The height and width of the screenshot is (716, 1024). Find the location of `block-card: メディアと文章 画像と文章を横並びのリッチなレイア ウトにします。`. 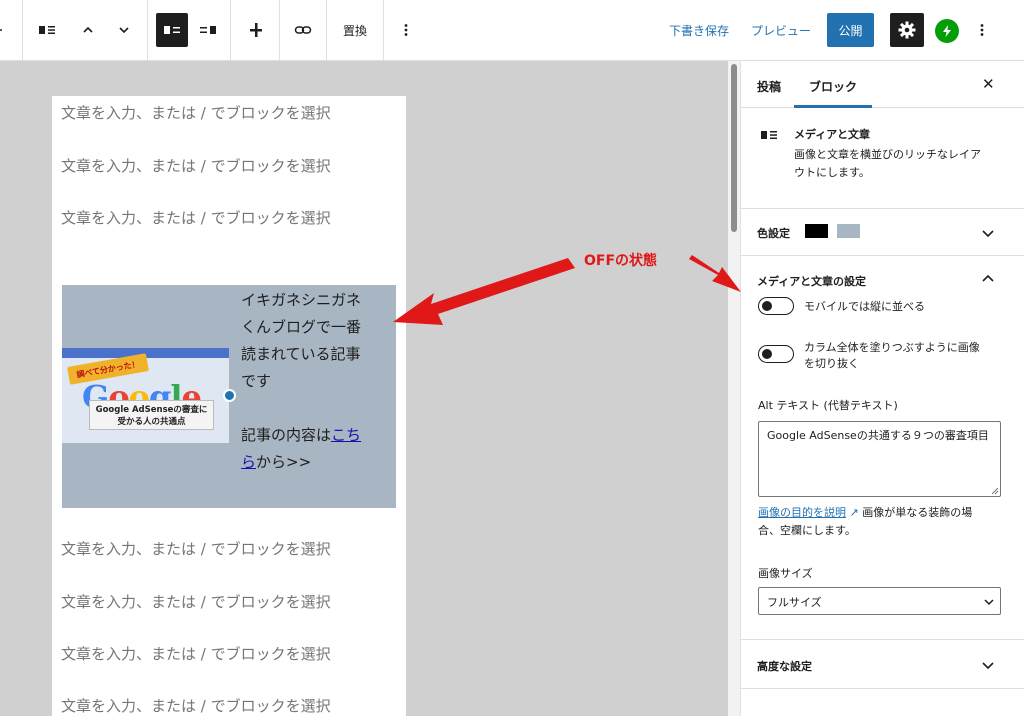

block-card: メディアと文章 画像と文章を横並びのリッチなレイア ウトにします。 is located at coordinates (882, 158).